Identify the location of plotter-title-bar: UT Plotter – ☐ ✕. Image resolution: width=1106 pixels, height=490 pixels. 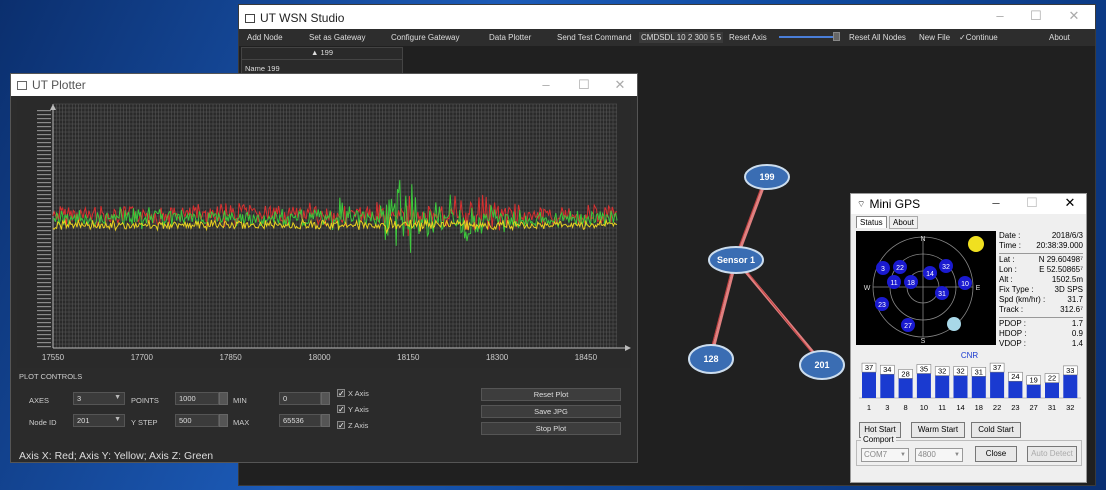
(324, 85).